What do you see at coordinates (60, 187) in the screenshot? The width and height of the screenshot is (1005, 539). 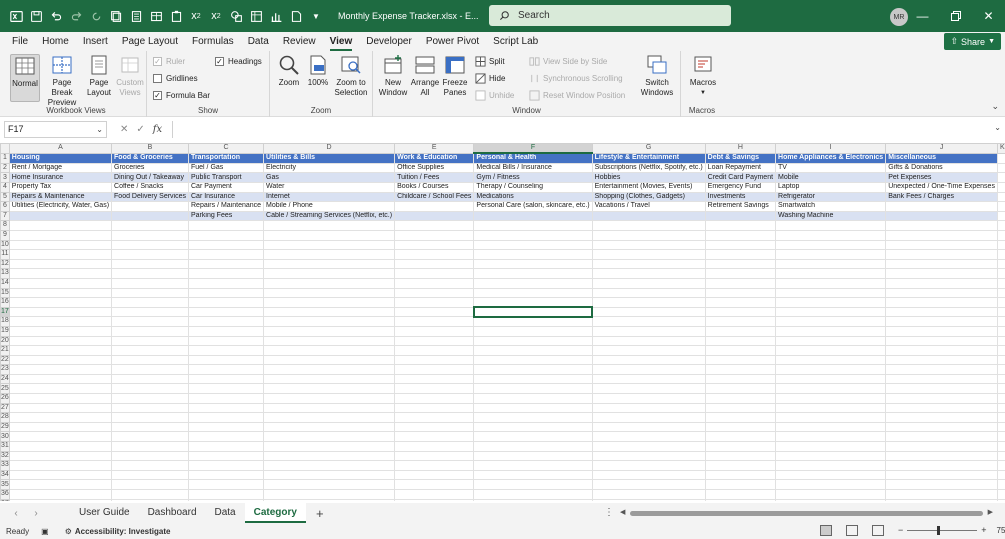 I see `cell: Property Tax` at bounding box center [60, 187].